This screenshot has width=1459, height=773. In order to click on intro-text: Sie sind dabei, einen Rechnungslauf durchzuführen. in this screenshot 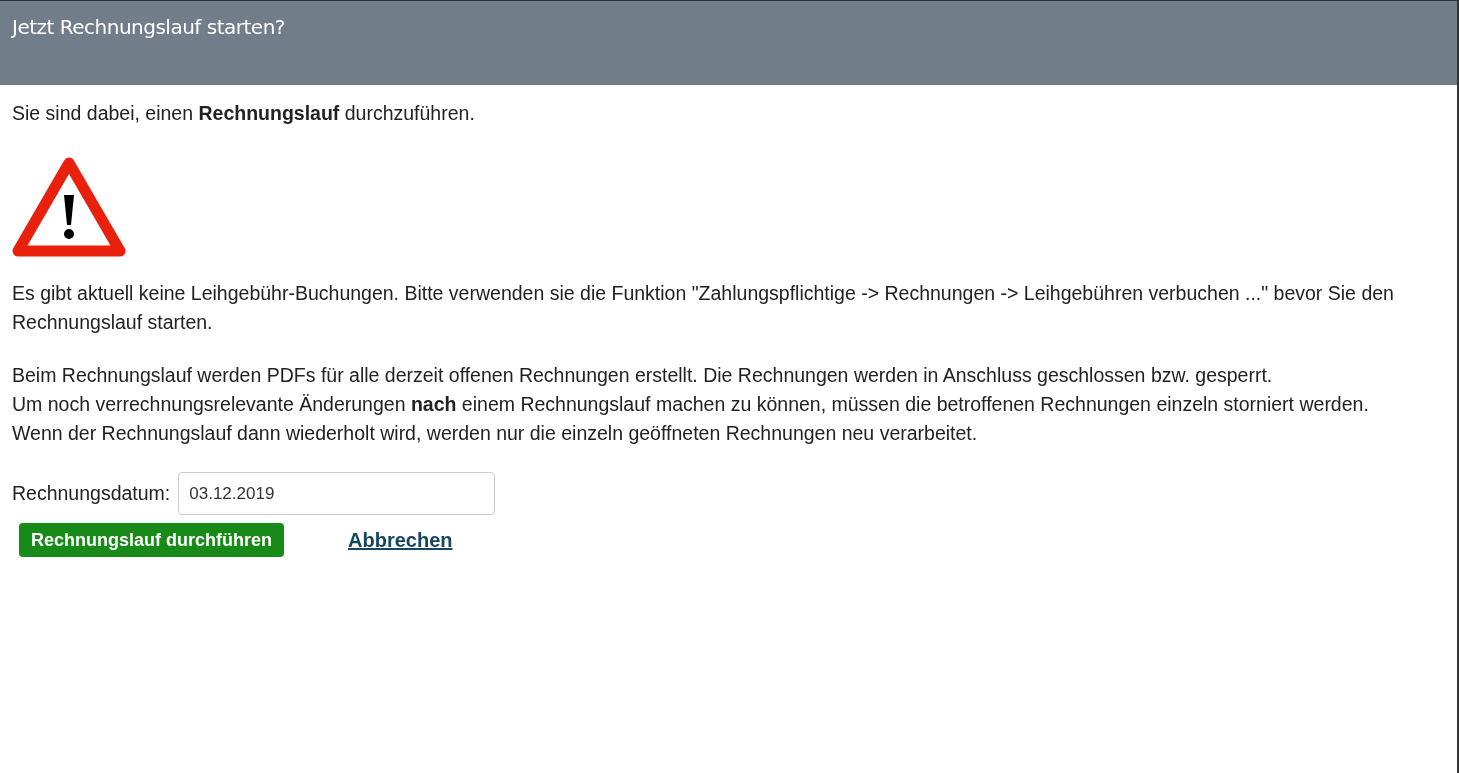, I will do `click(244, 113)`.